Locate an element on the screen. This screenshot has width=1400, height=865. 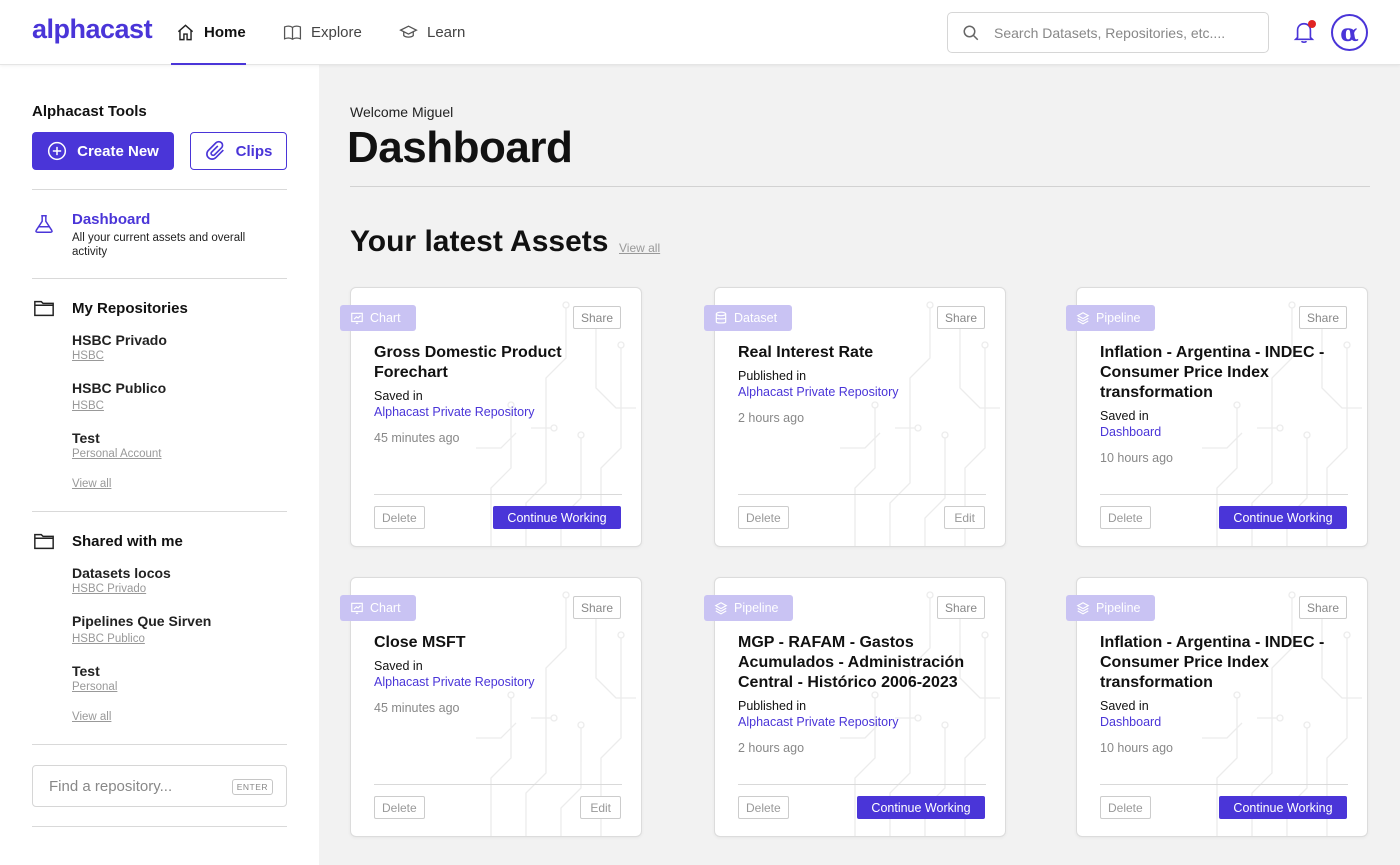
nav-explore-label: Explore is located at coordinates (336, 32).